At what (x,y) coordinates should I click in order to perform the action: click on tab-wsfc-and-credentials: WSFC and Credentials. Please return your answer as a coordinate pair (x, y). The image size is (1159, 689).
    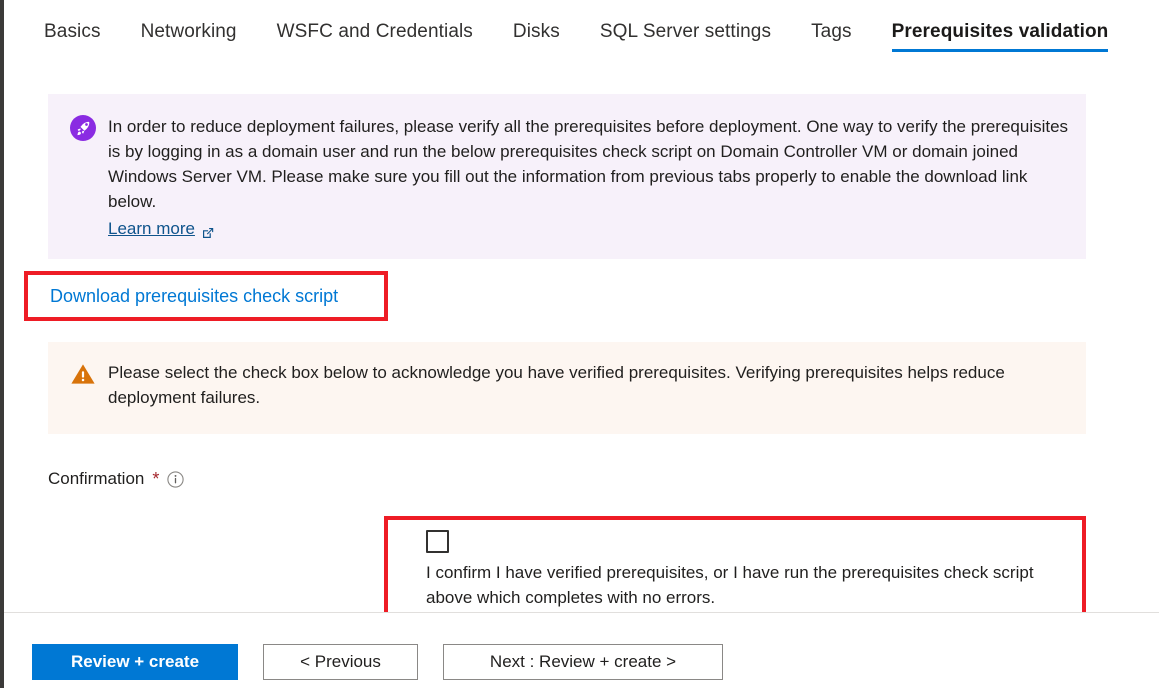
    Looking at the image, I should click on (375, 28).